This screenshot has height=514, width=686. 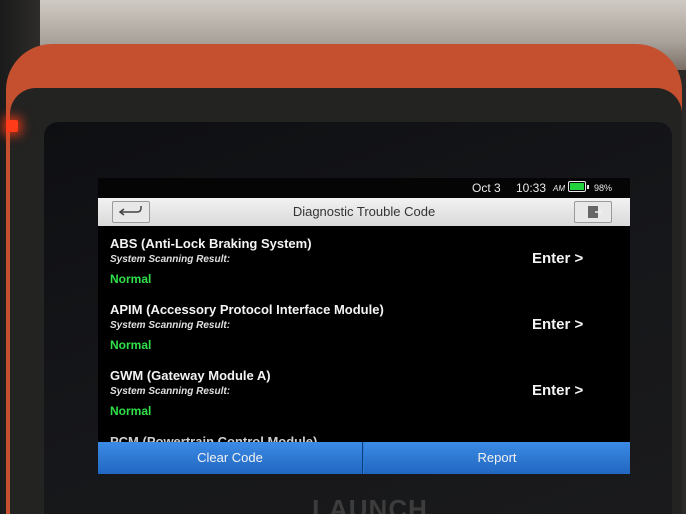 I want to click on power-led-icon, so click(x=12, y=126).